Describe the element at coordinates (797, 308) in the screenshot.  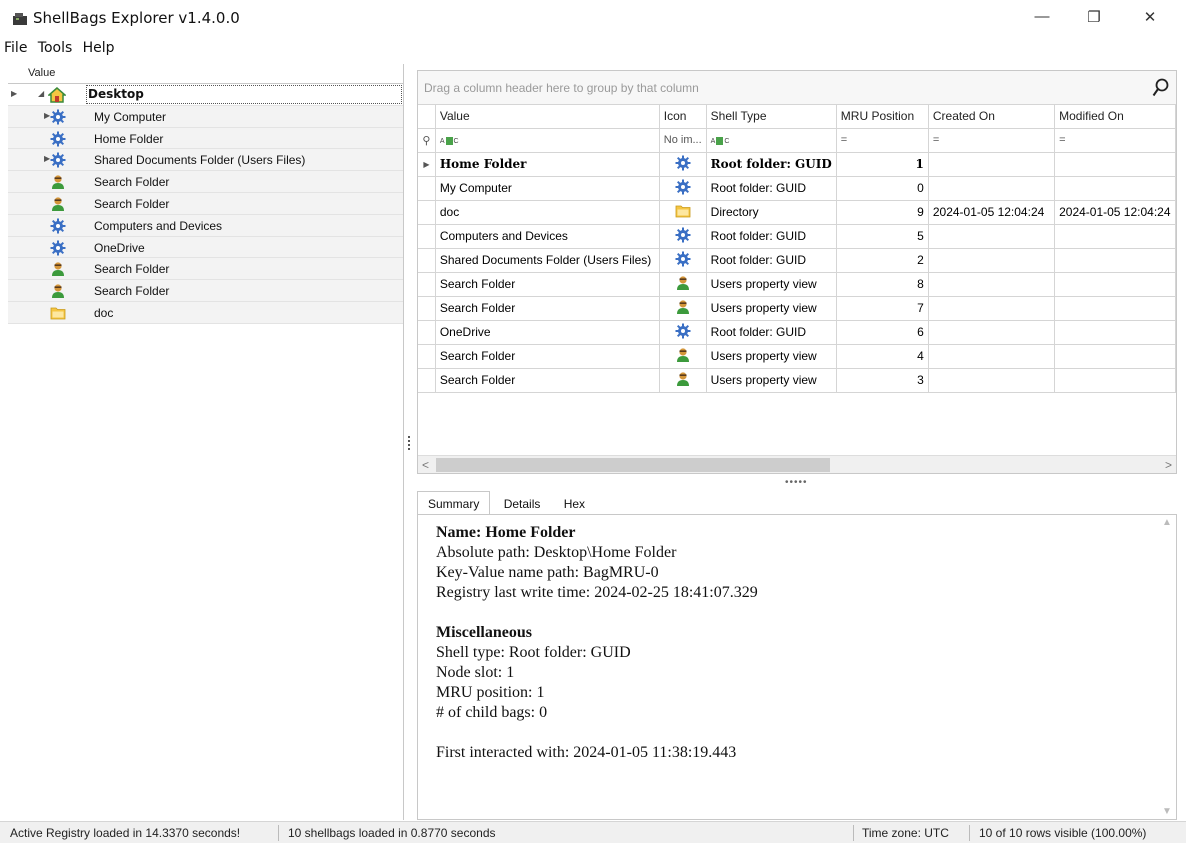
I see `table-row: Search Folder Users property view 7` at that location.